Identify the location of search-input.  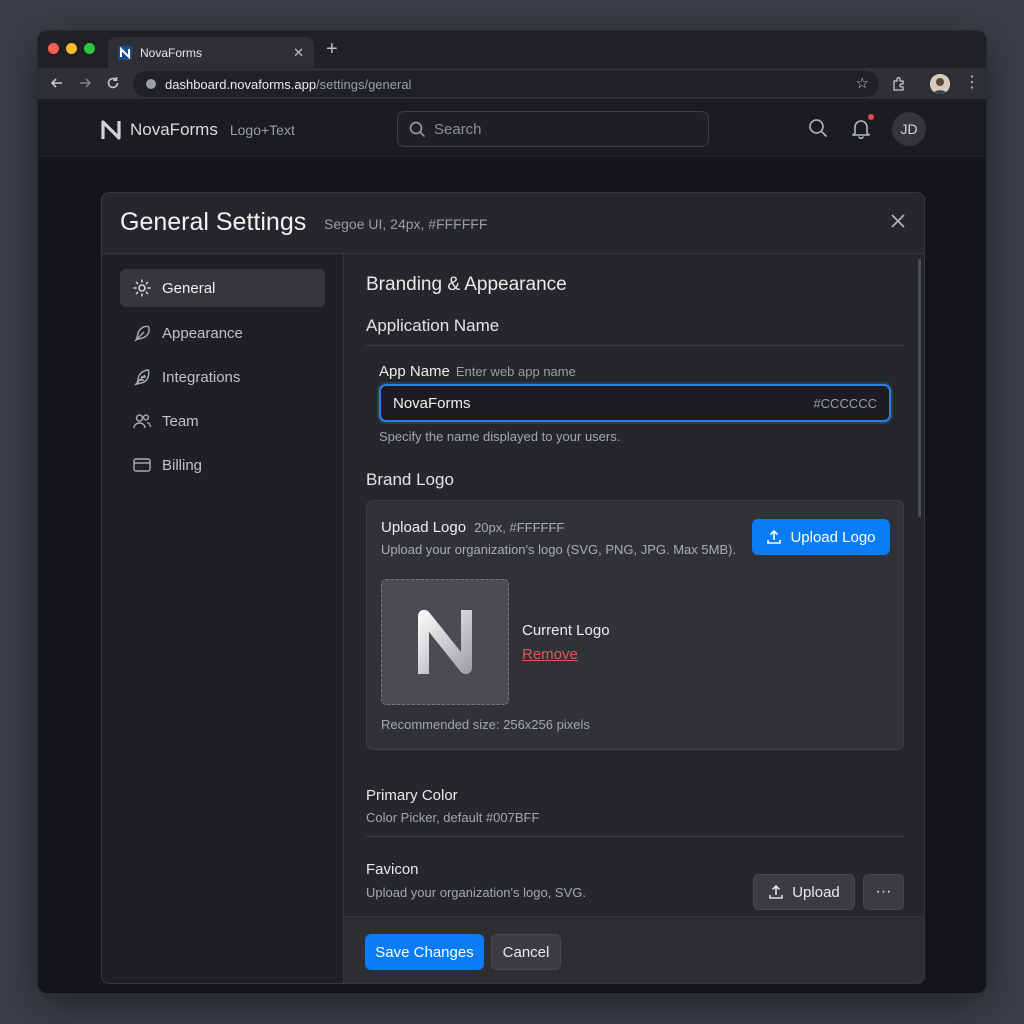
(571, 129).